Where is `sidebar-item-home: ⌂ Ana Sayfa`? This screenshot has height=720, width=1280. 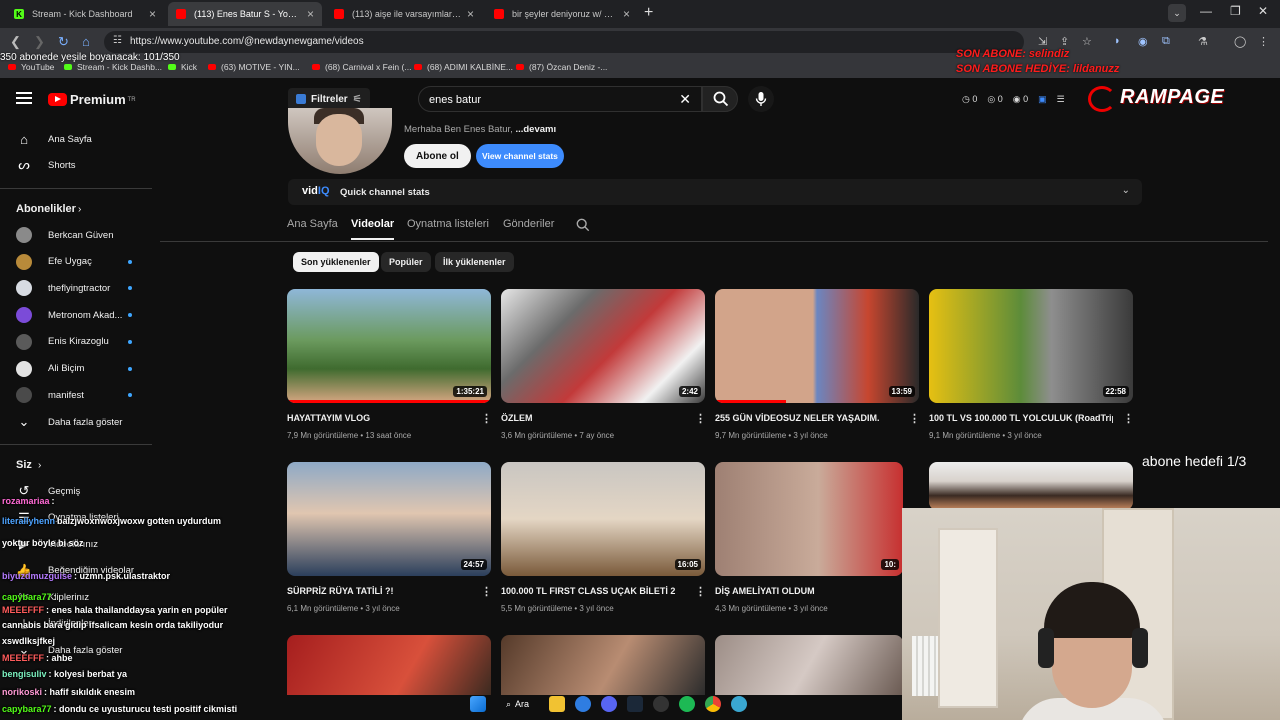
sidebar-item-home: ⌂ Ana Sayfa is located at coordinates (78, 139).